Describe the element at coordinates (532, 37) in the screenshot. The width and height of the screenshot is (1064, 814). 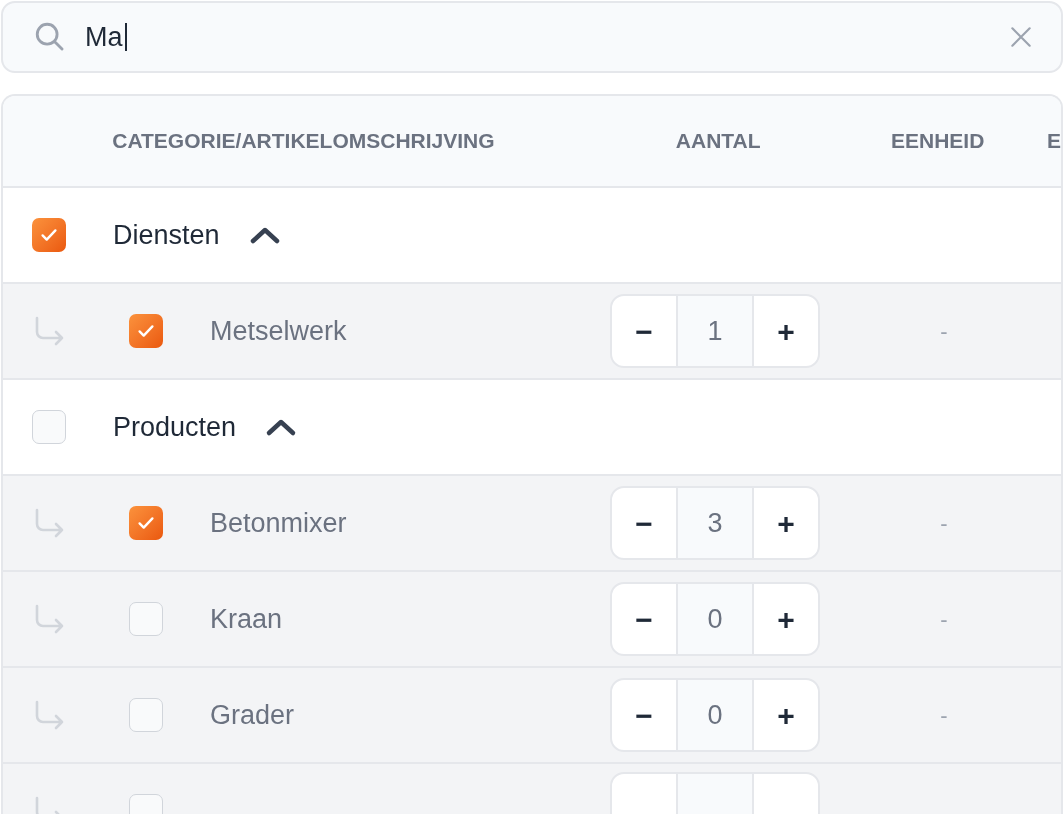
I see `search-field: Ma` at that location.